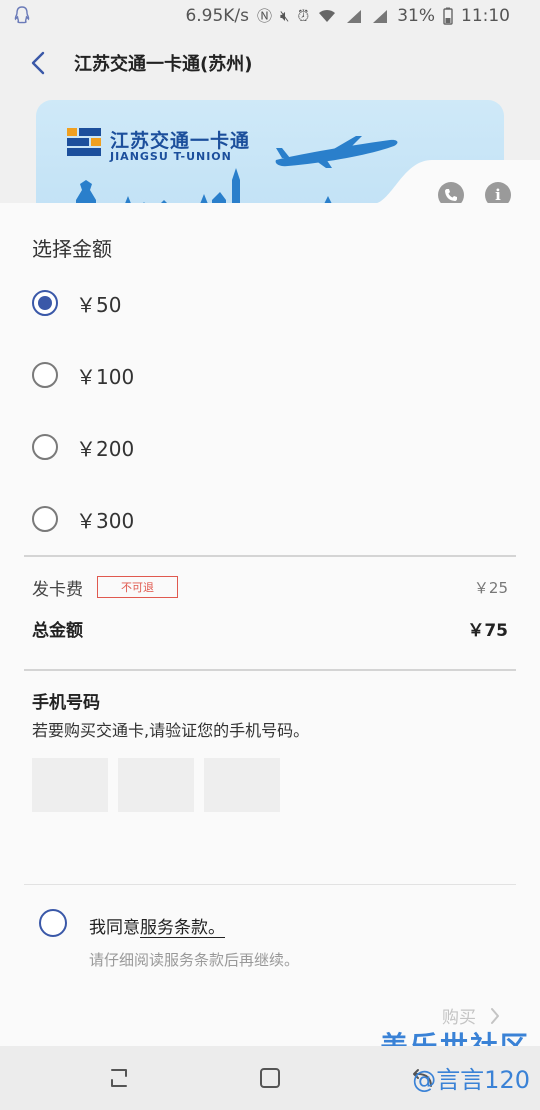  What do you see at coordinates (99, 304) in the screenshot?
I see `amount-option-label: ￥50` at bounding box center [99, 304].